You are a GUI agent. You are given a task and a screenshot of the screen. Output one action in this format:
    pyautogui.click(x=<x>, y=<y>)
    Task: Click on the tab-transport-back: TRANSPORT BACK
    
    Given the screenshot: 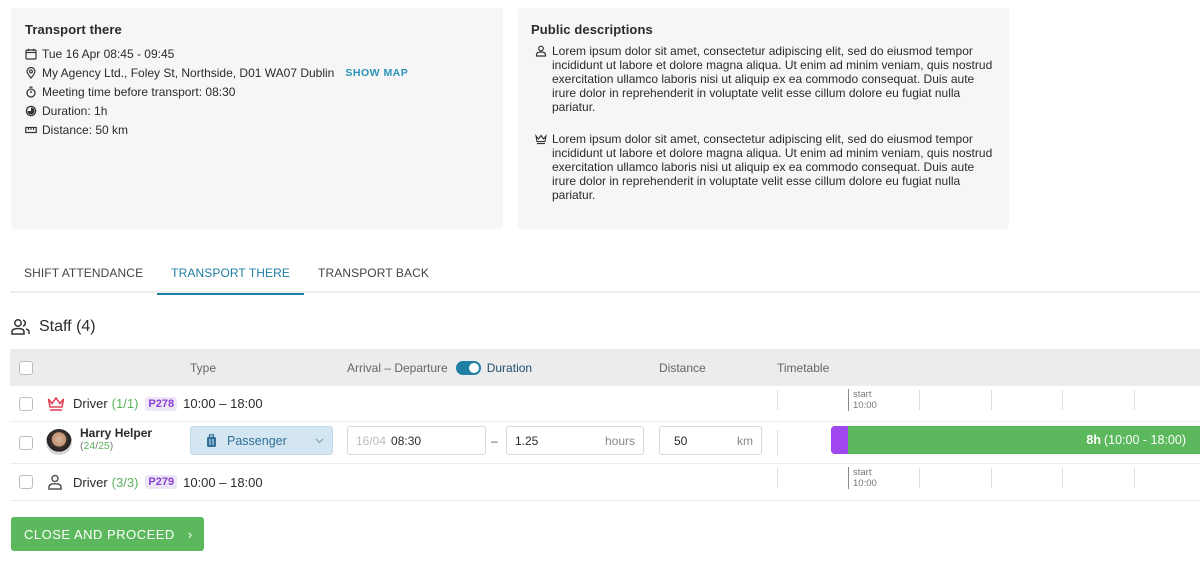 What is the action you would take?
    pyautogui.click(x=373, y=273)
    